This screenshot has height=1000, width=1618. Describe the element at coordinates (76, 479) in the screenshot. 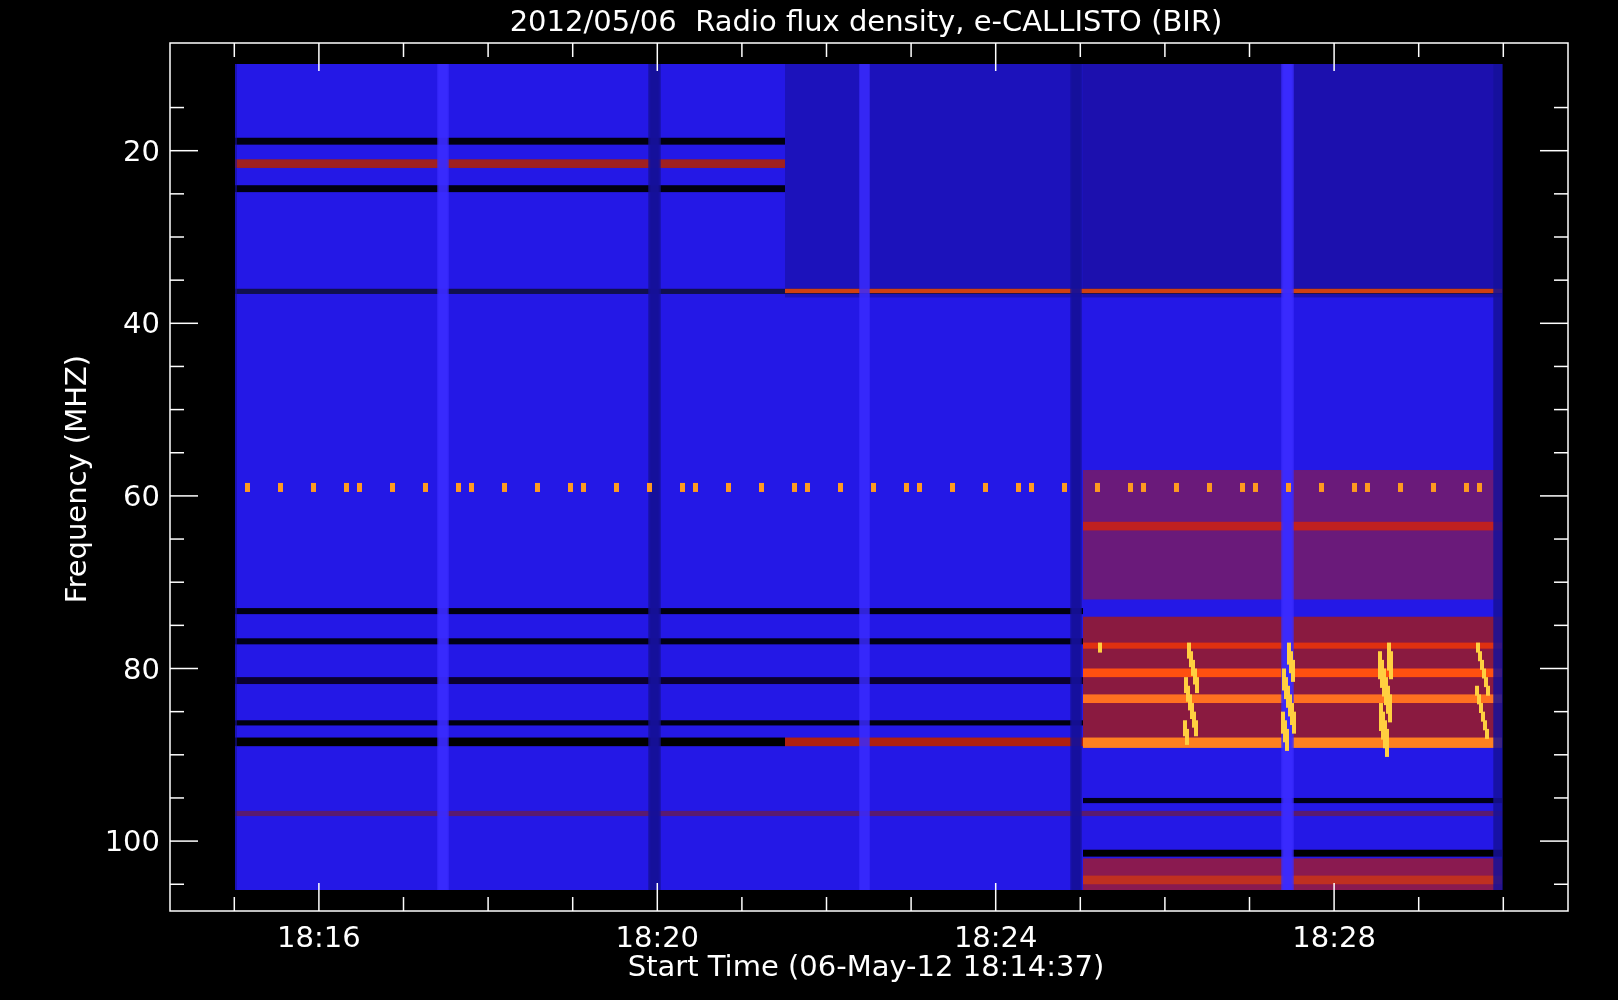

I see `y-axis-label: Frequency (MHZ)` at that location.